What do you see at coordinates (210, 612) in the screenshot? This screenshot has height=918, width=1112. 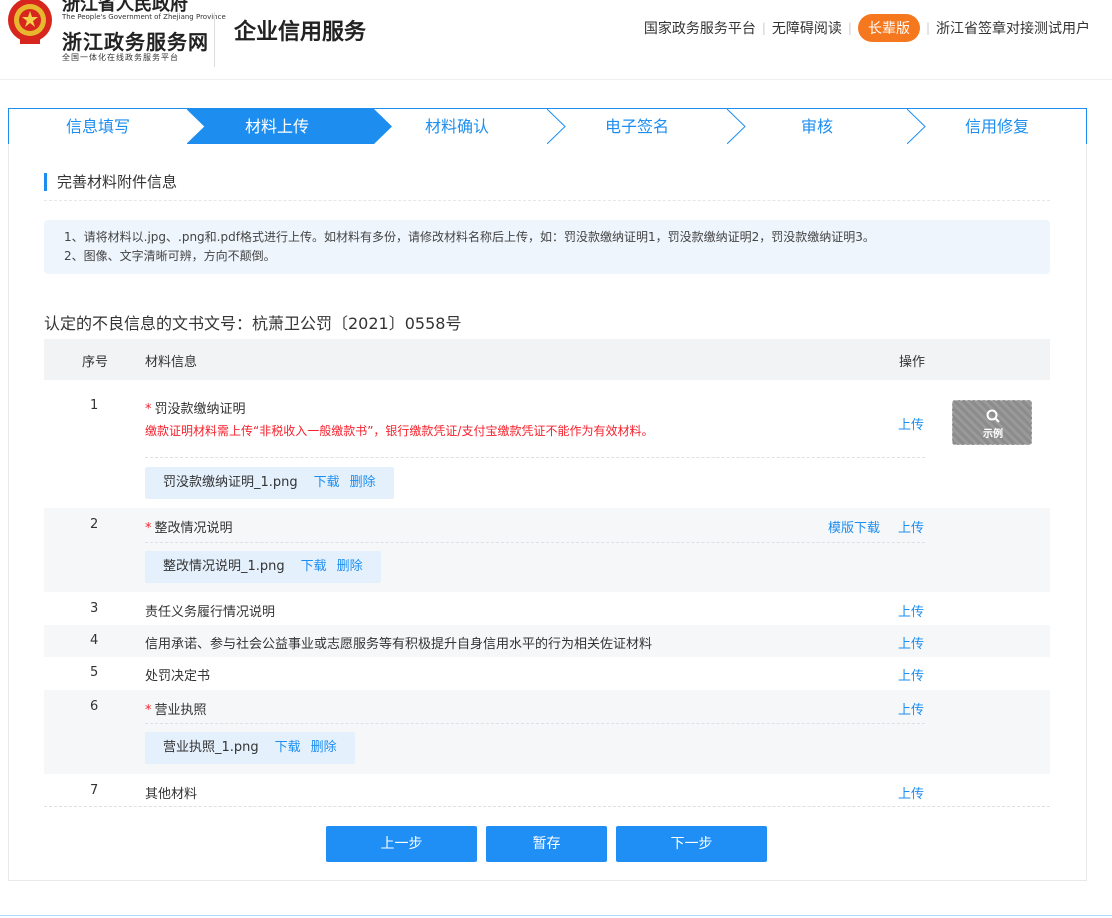 I see `material-name: 责任义务履行情况说明` at bounding box center [210, 612].